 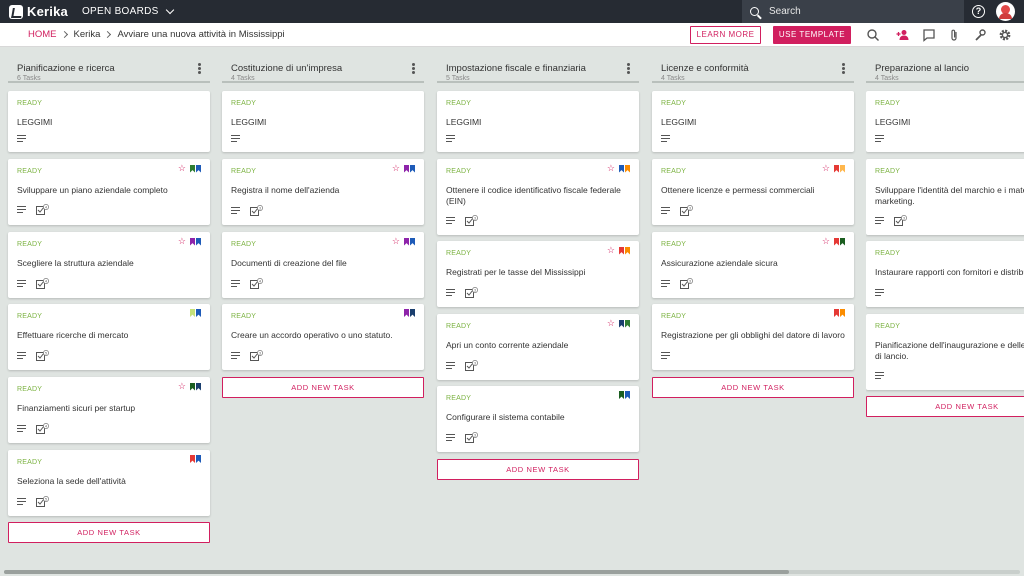 I want to click on task-title: Apri un conto corrente aziendale, so click(x=507, y=345).